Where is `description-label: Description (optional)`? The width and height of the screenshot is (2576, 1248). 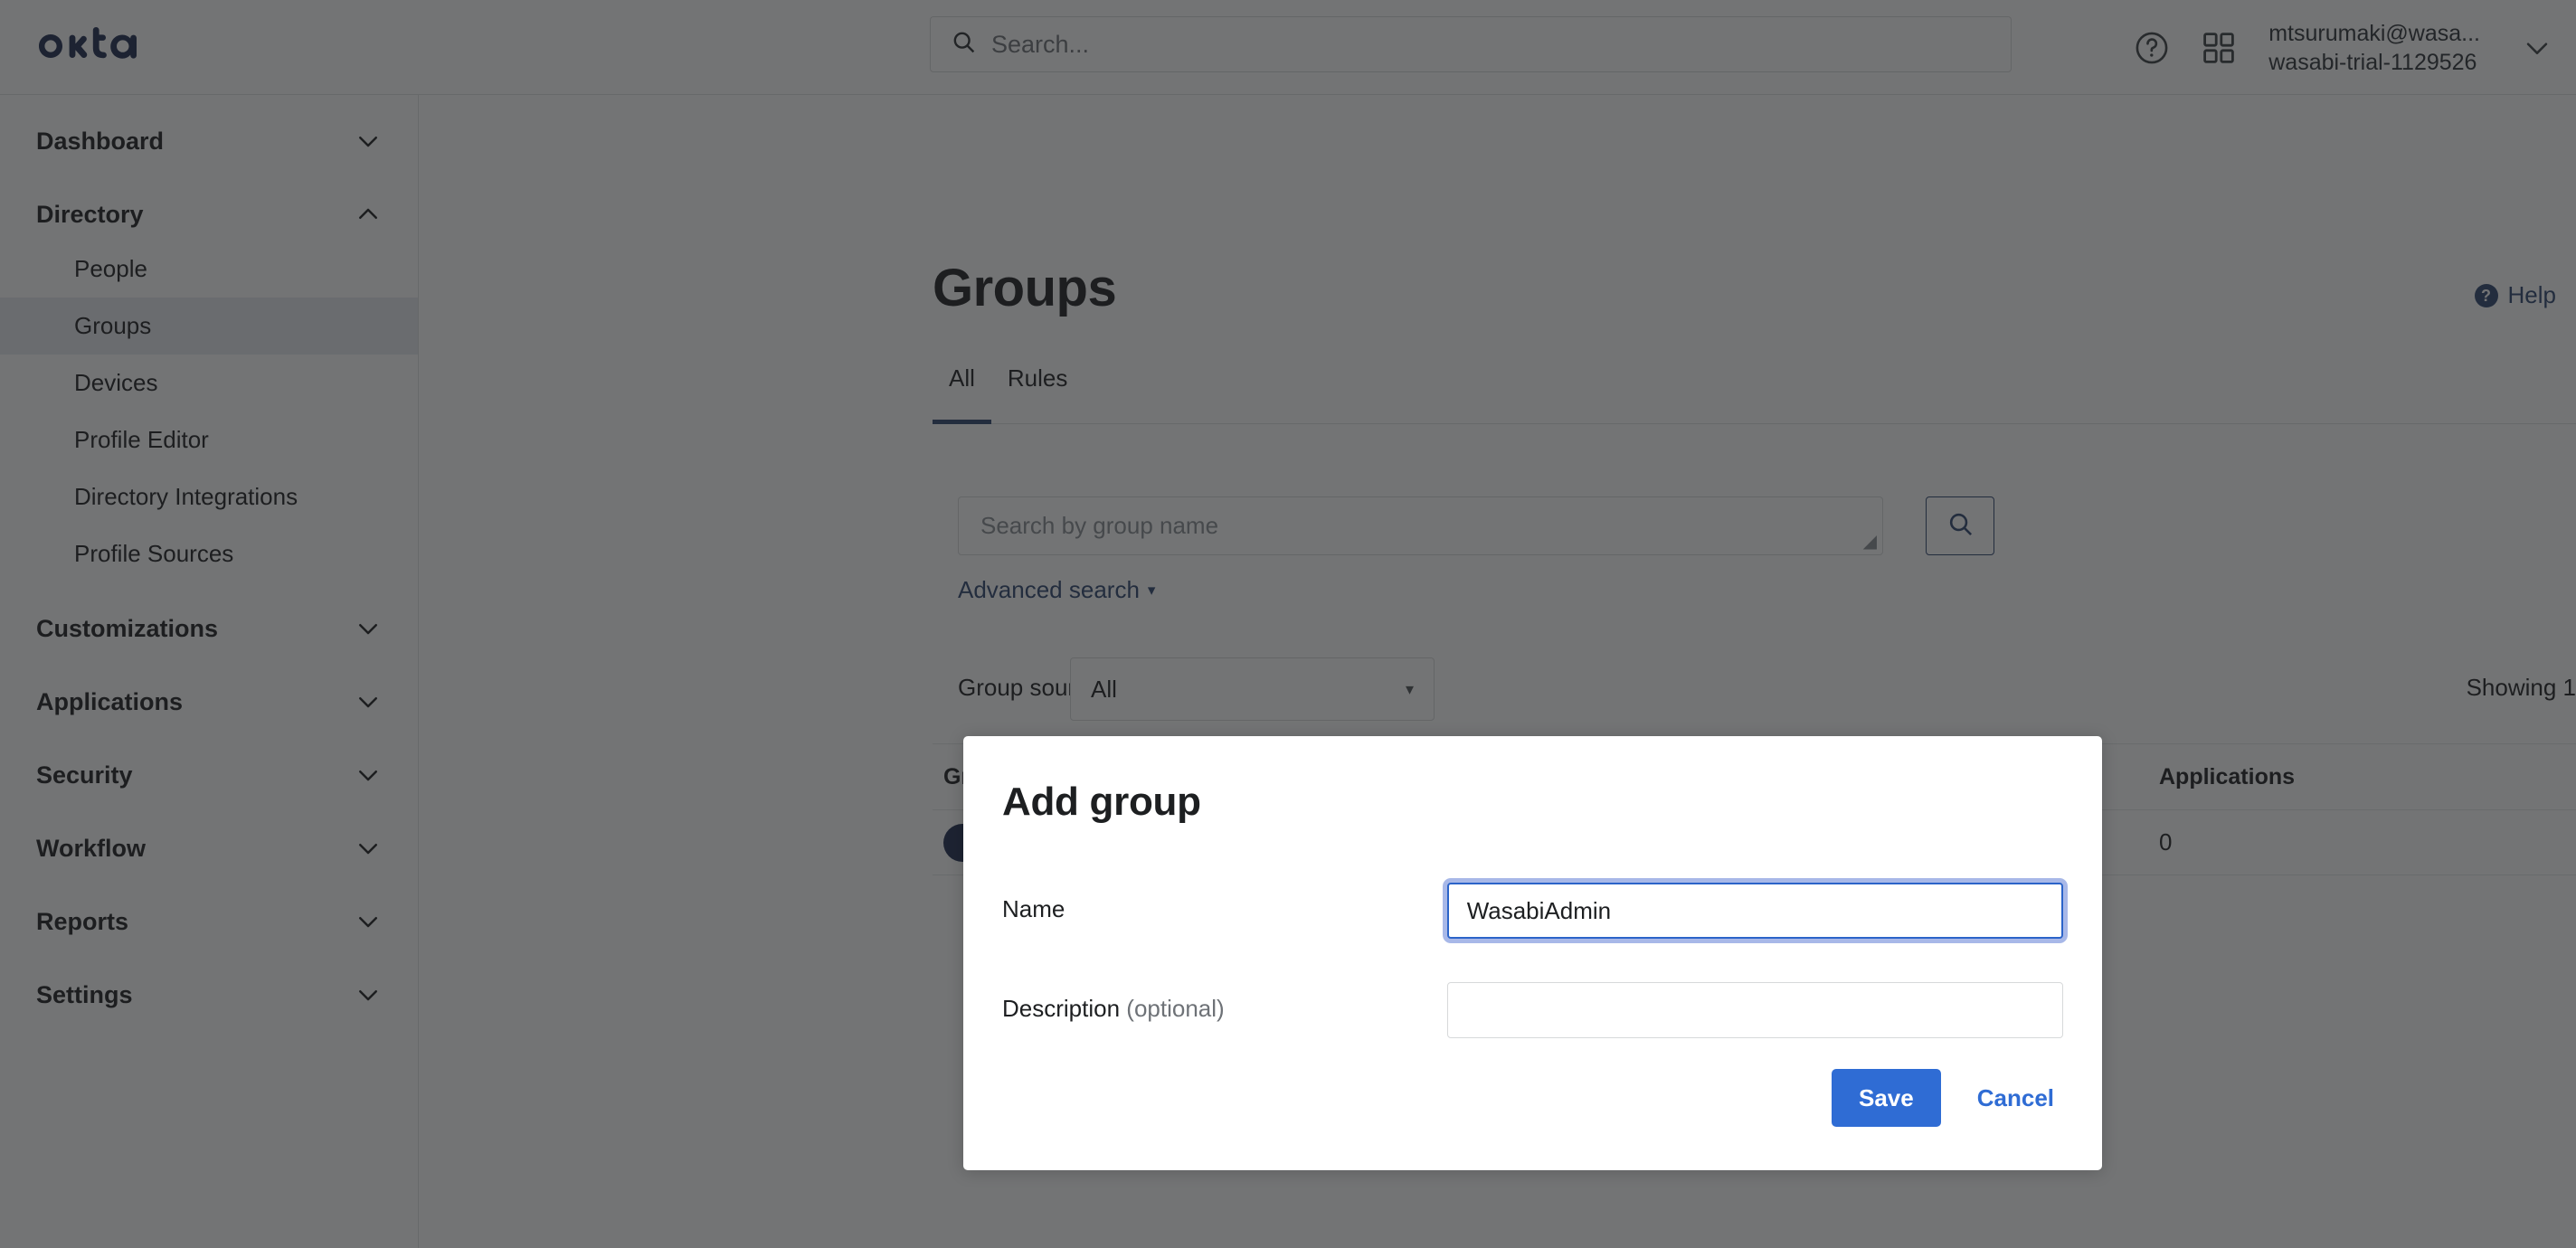
description-label: Description (optional) is located at coordinates (1225, 1002).